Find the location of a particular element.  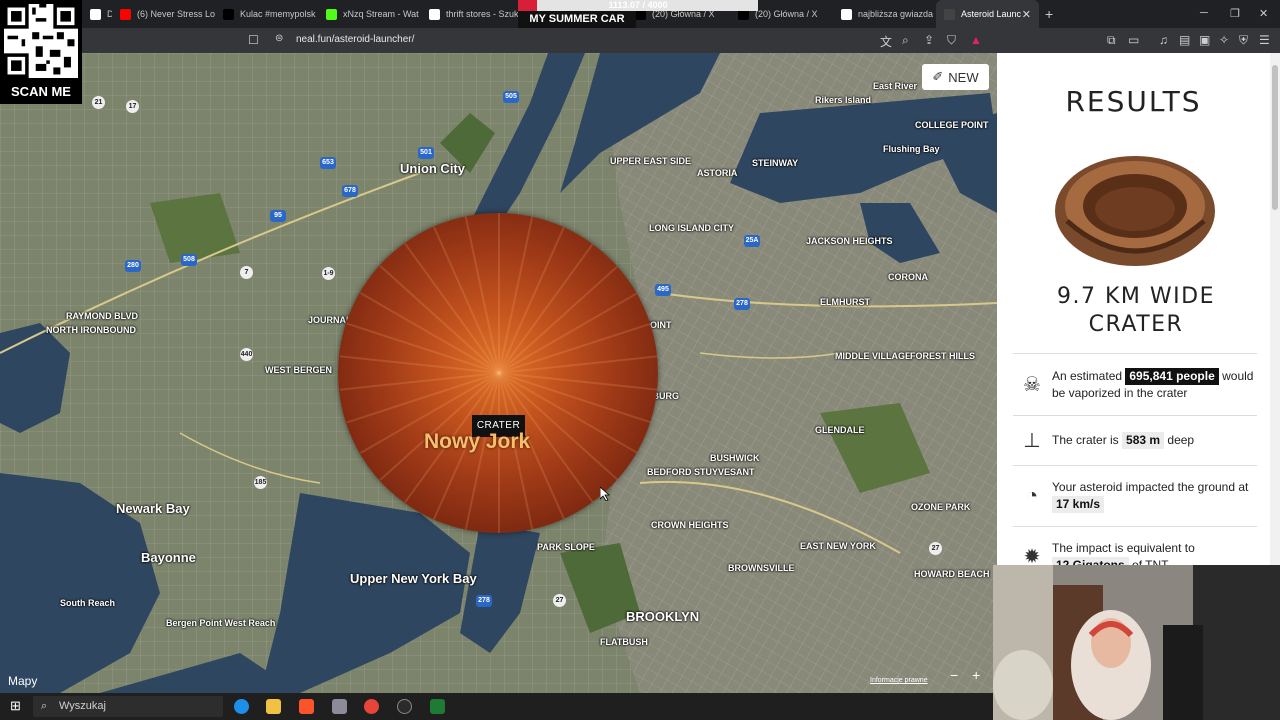

map-label: BUSHWICK is located at coordinates (735, 458).